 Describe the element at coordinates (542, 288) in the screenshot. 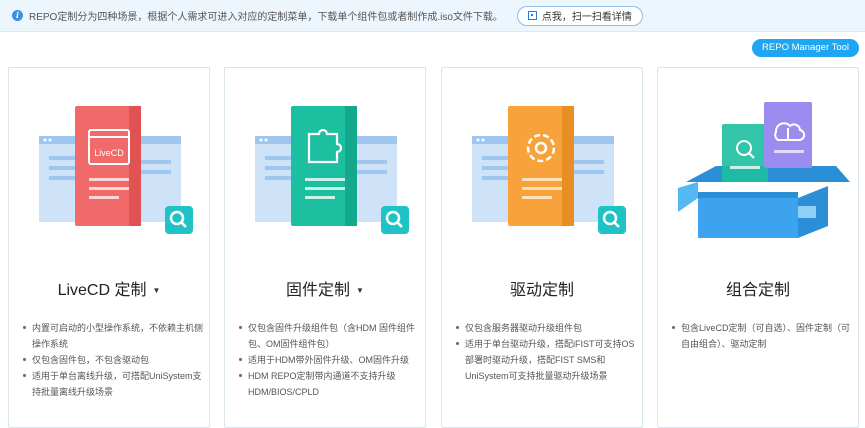

I see `card-title-driver: 驱动定制` at that location.